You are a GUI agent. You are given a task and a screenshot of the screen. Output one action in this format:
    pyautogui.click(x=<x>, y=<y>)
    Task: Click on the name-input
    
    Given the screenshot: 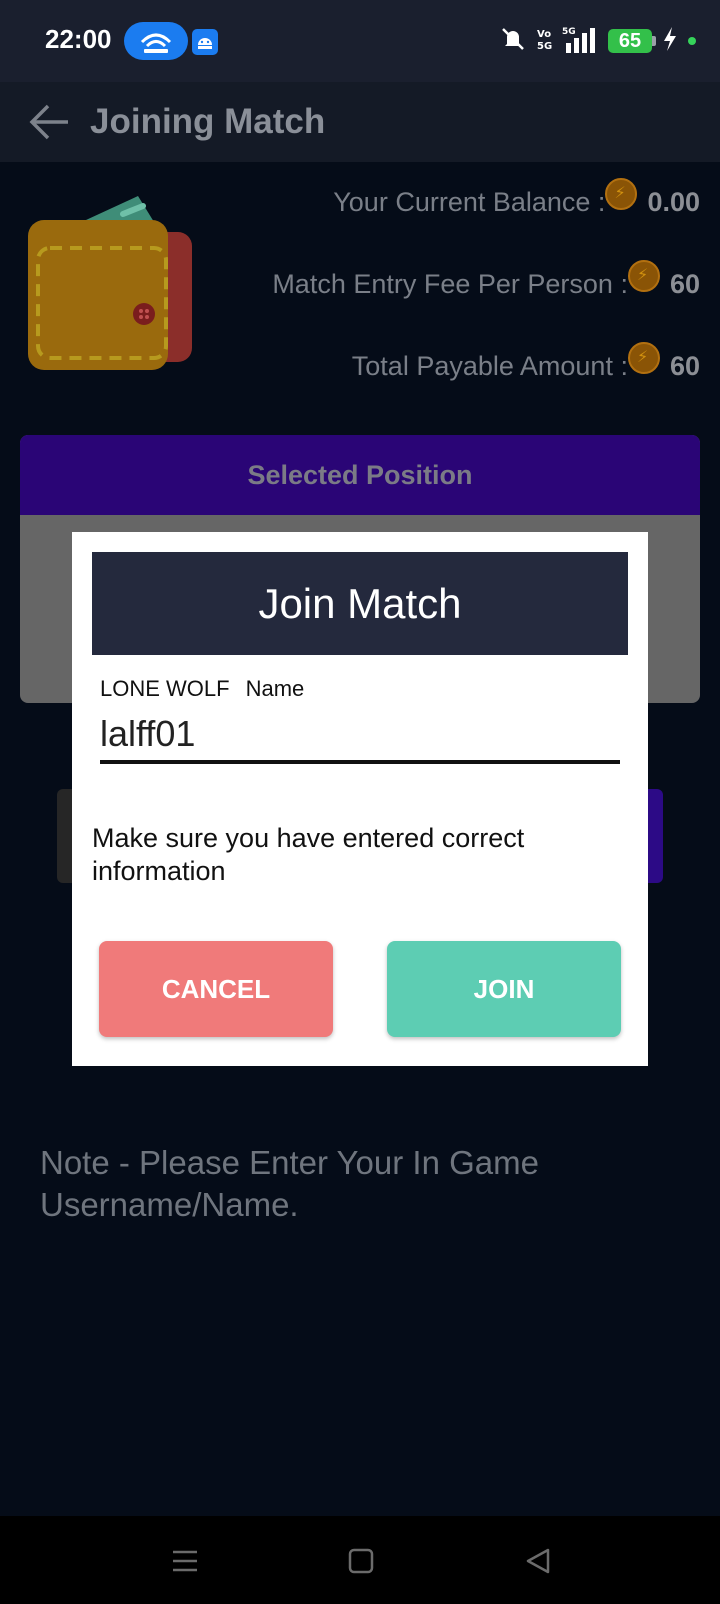 What is the action you would take?
    pyautogui.click(x=360, y=736)
    